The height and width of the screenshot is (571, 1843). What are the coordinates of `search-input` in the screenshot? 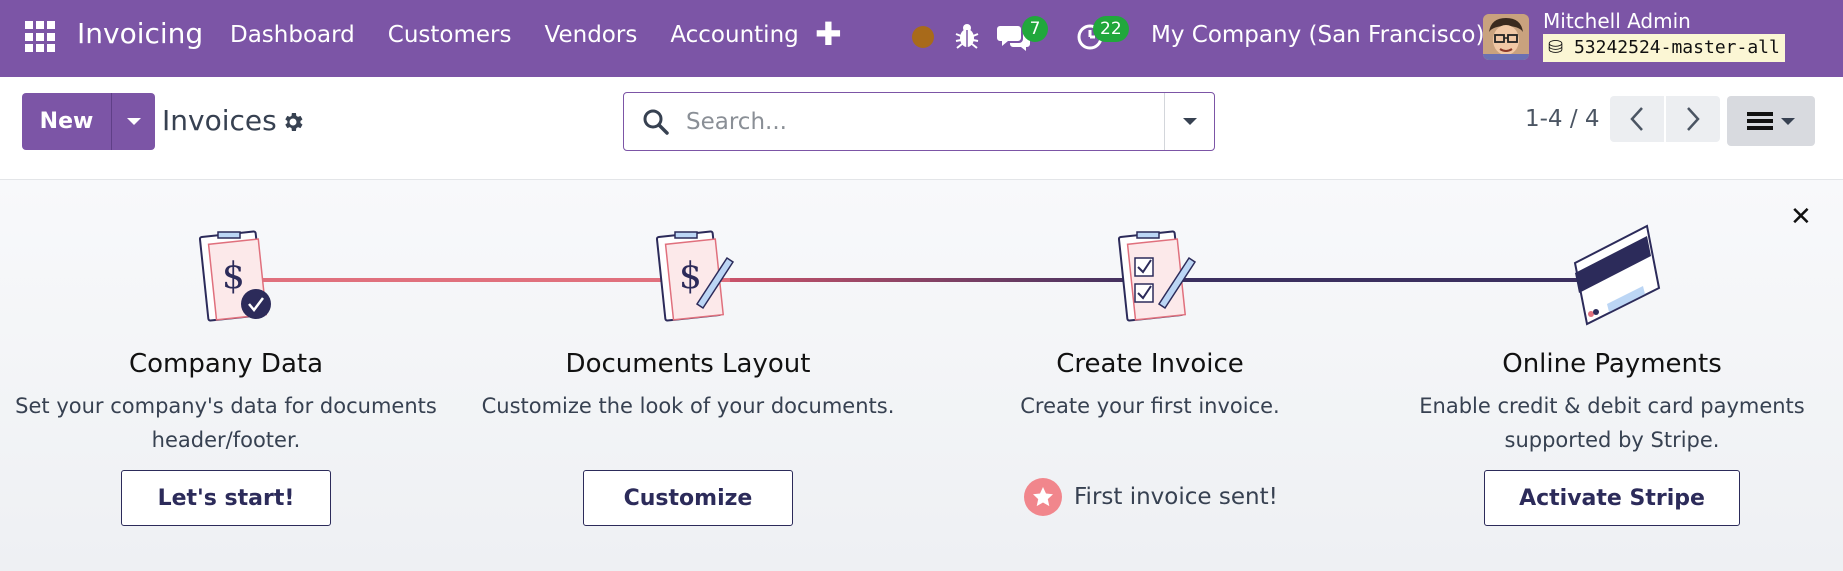 It's located at (931, 122).